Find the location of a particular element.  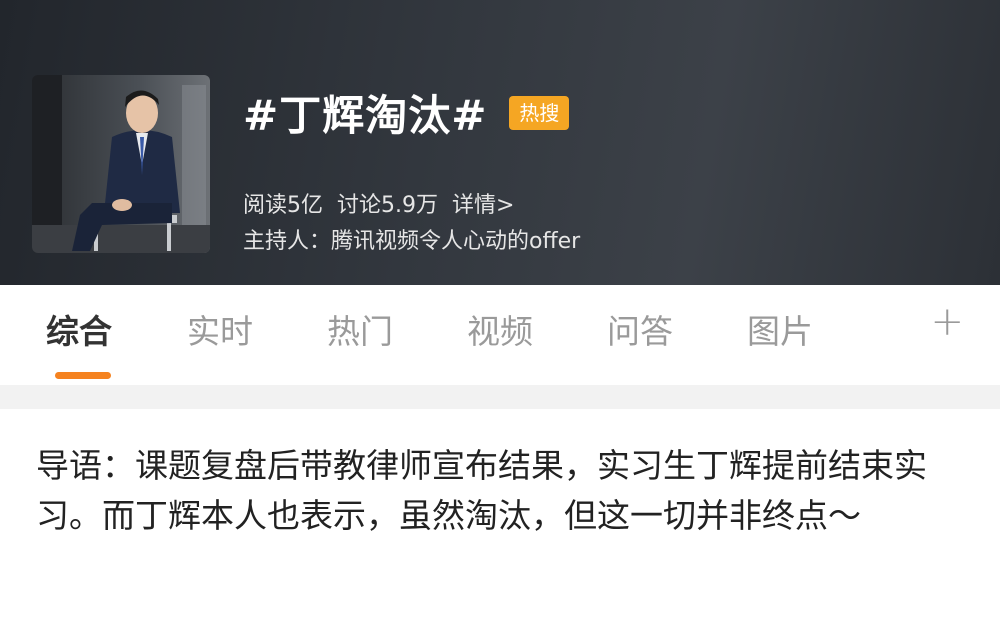

read-count: 阅读5亿 is located at coordinates (283, 205).